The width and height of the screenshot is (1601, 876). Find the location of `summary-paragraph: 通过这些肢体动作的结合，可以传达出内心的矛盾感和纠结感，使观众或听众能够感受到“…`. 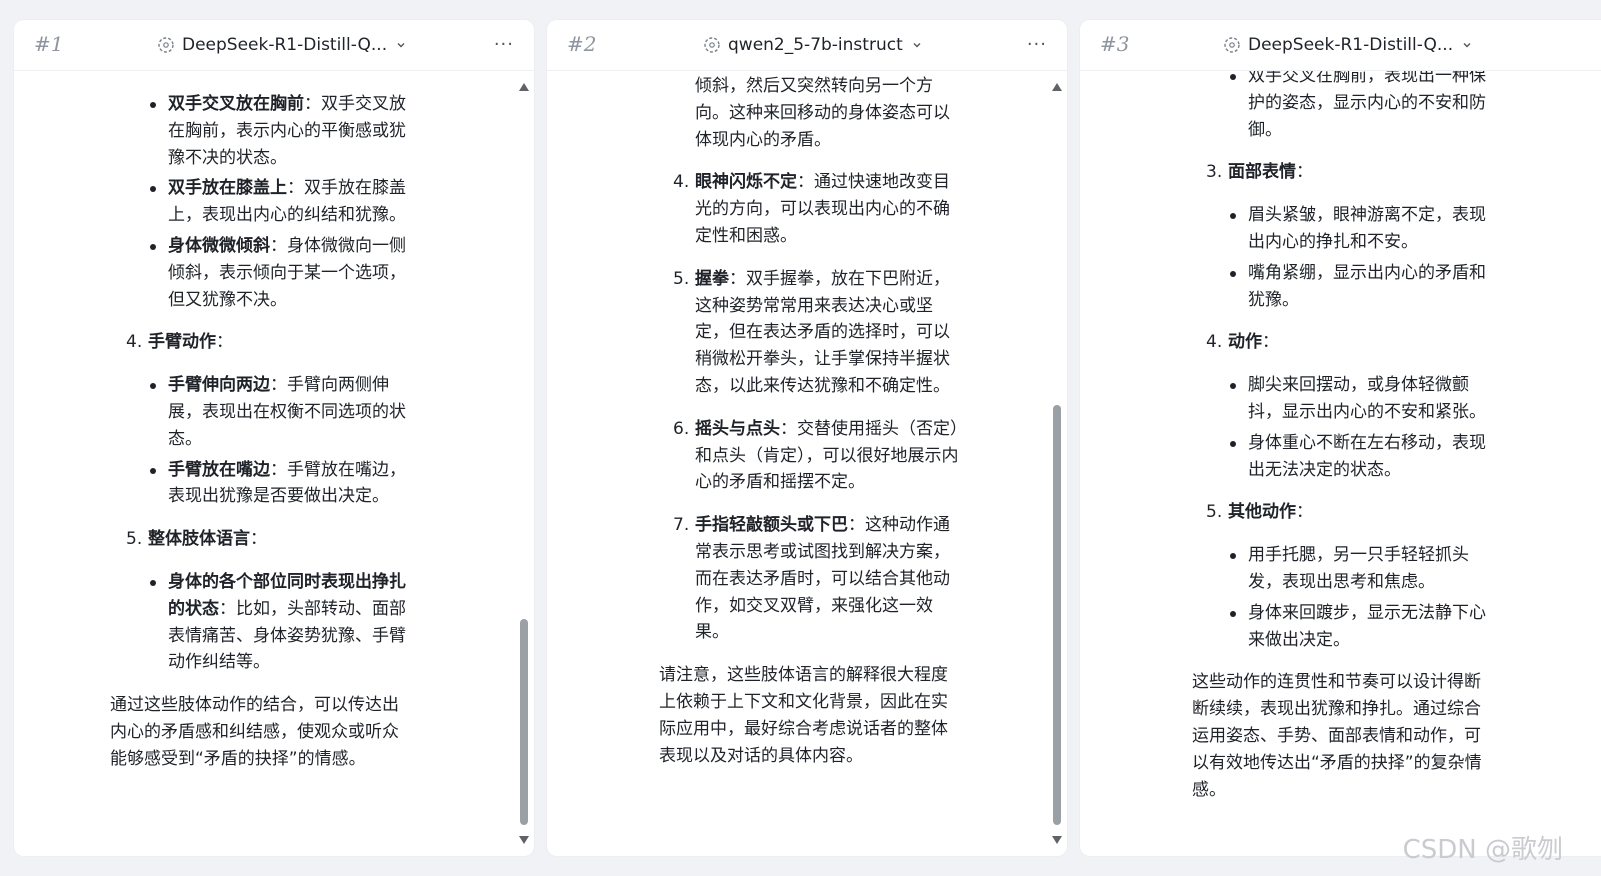

summary-paragraph: 通过这些肢体动作的结合，可以传达出内心的矛盾感和纠结感，使观众或听众能够感受到“… is located at coordinates (254, 732).